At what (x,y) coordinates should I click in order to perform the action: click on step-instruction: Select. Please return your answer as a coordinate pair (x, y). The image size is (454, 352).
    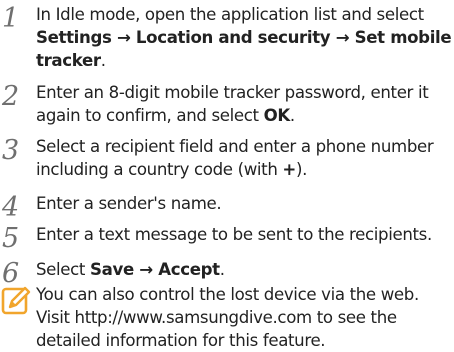
    Looking at the image, I should click on (63, 269).